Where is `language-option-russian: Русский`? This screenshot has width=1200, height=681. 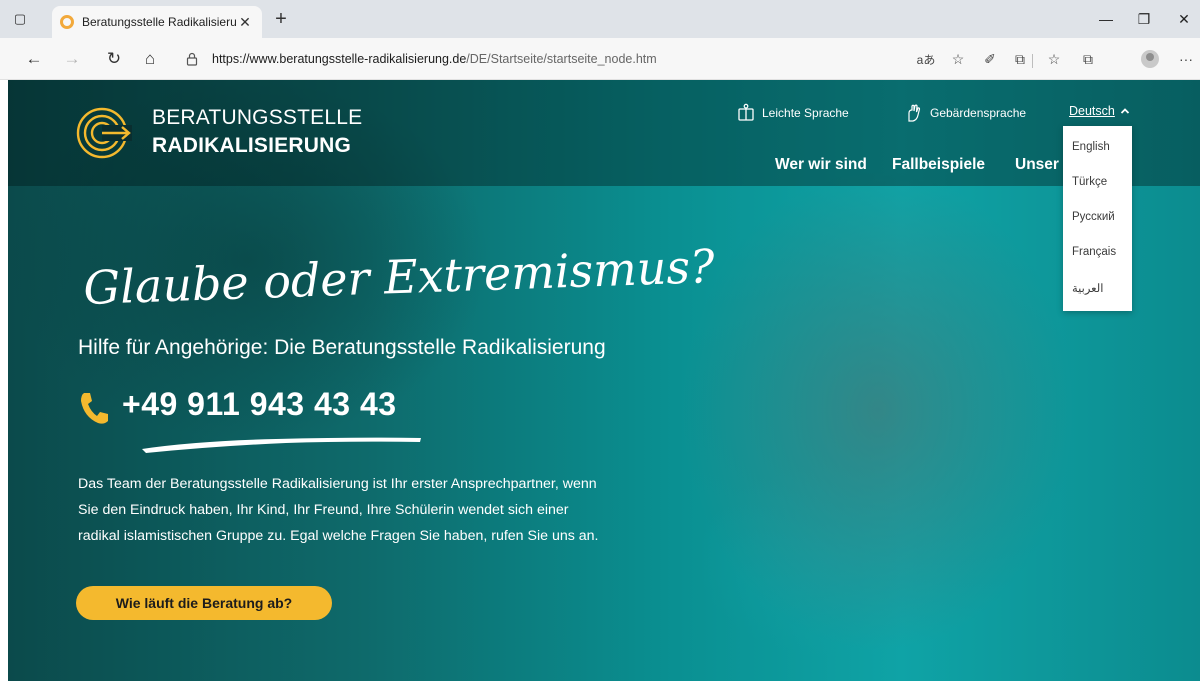
language-option-russian: Русский is located at coordinates (1093, 217).